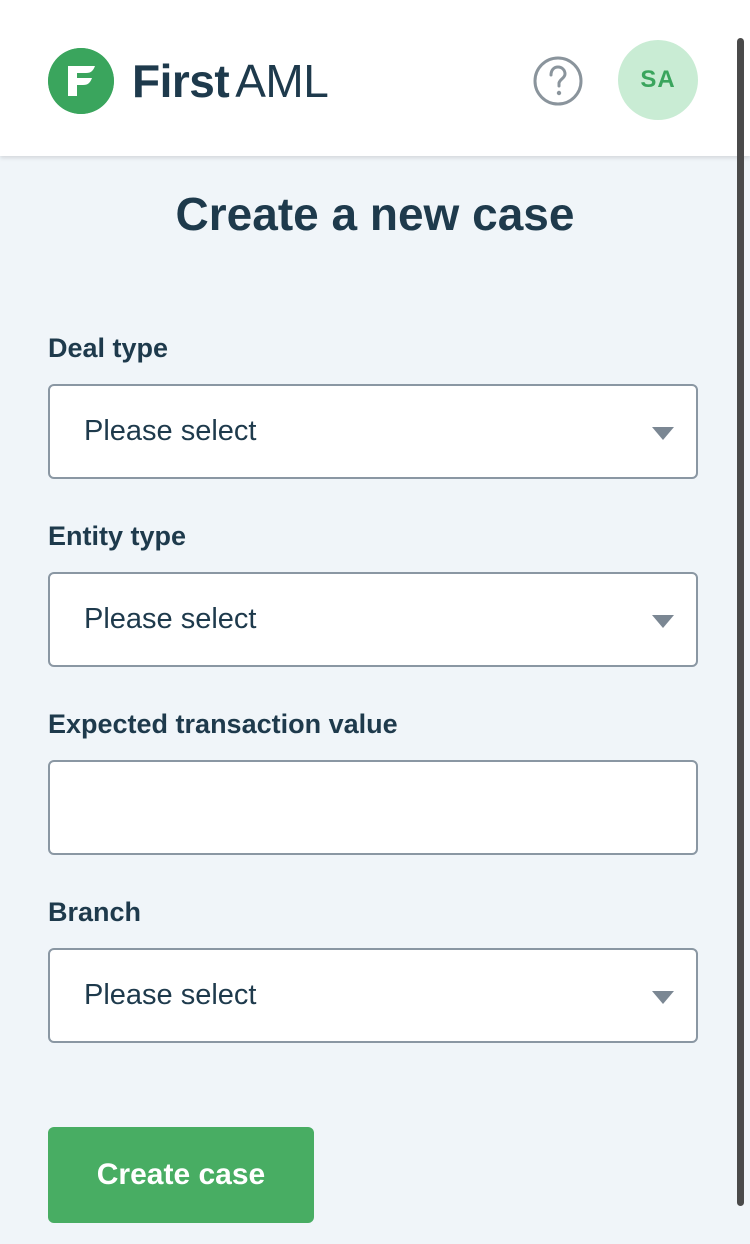  What do you see at coordinates (181, 81) in the screenshot?
I see `brand-name-strong: First` at bounding box center [181, 81].